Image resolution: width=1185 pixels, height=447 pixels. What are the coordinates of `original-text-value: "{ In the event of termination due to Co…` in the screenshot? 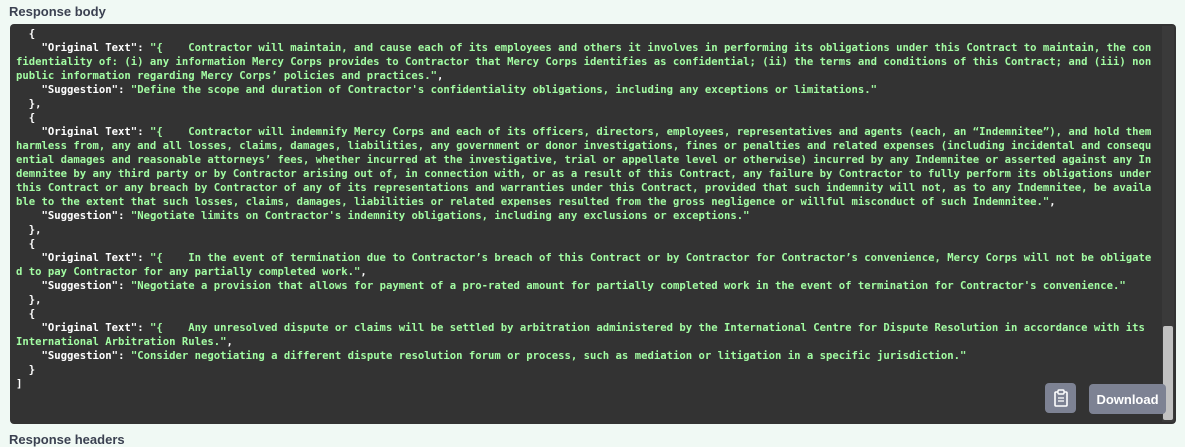 It's located at (584, 265).